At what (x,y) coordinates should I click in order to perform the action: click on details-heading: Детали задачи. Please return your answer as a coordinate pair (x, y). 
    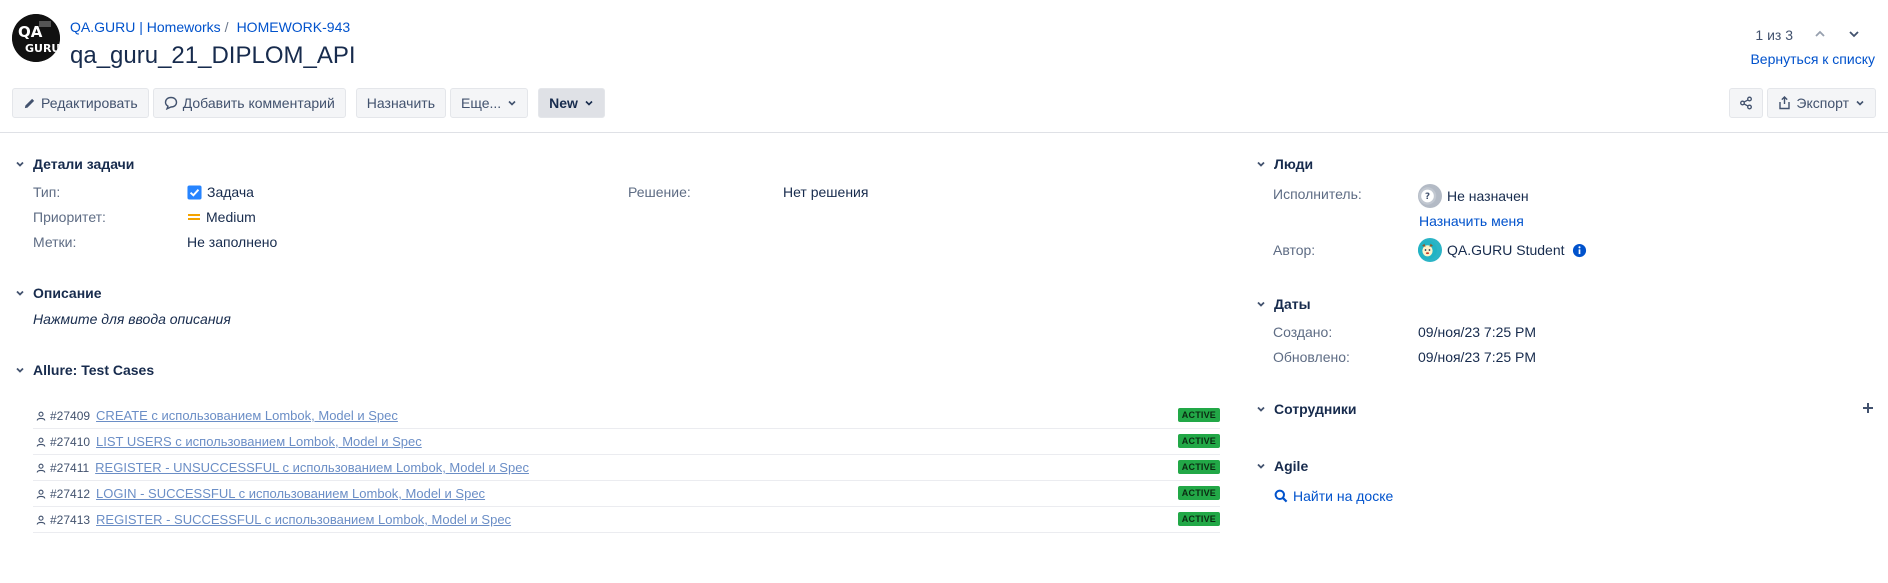
    Looking at the image, I should click on (84, 164).